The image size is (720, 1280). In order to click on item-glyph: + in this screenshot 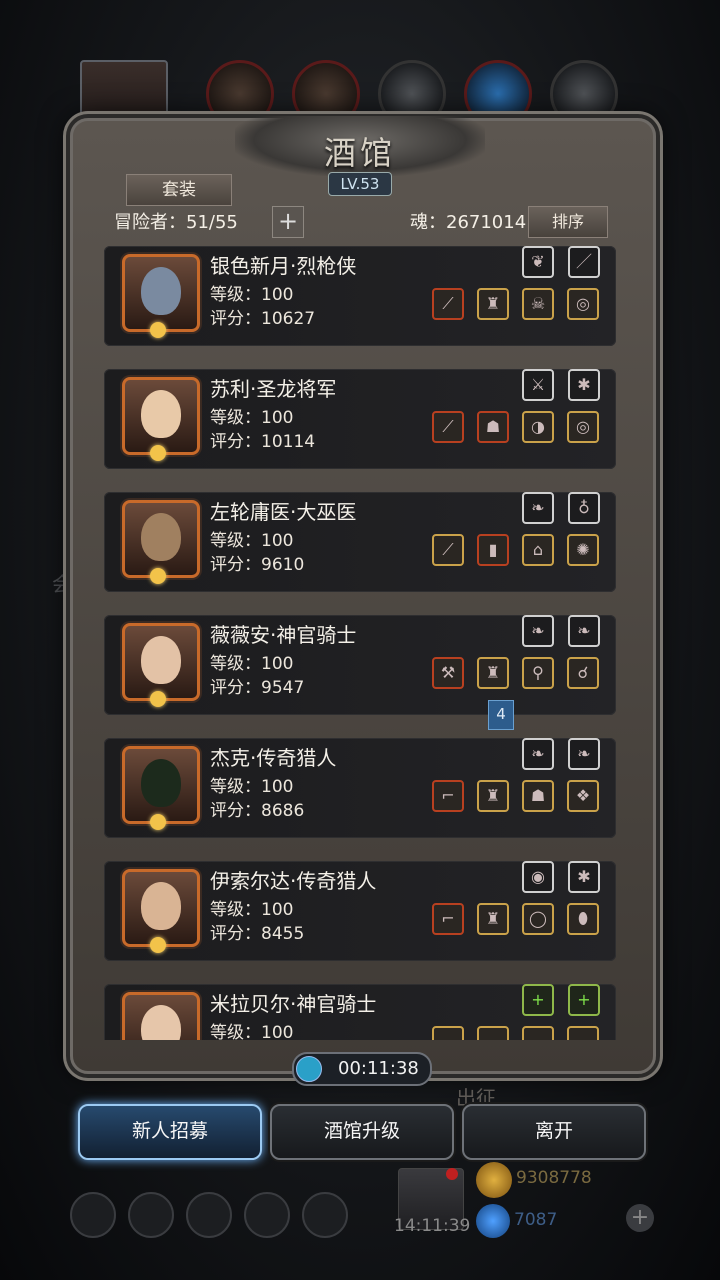, I will do `click(538, 999)`.